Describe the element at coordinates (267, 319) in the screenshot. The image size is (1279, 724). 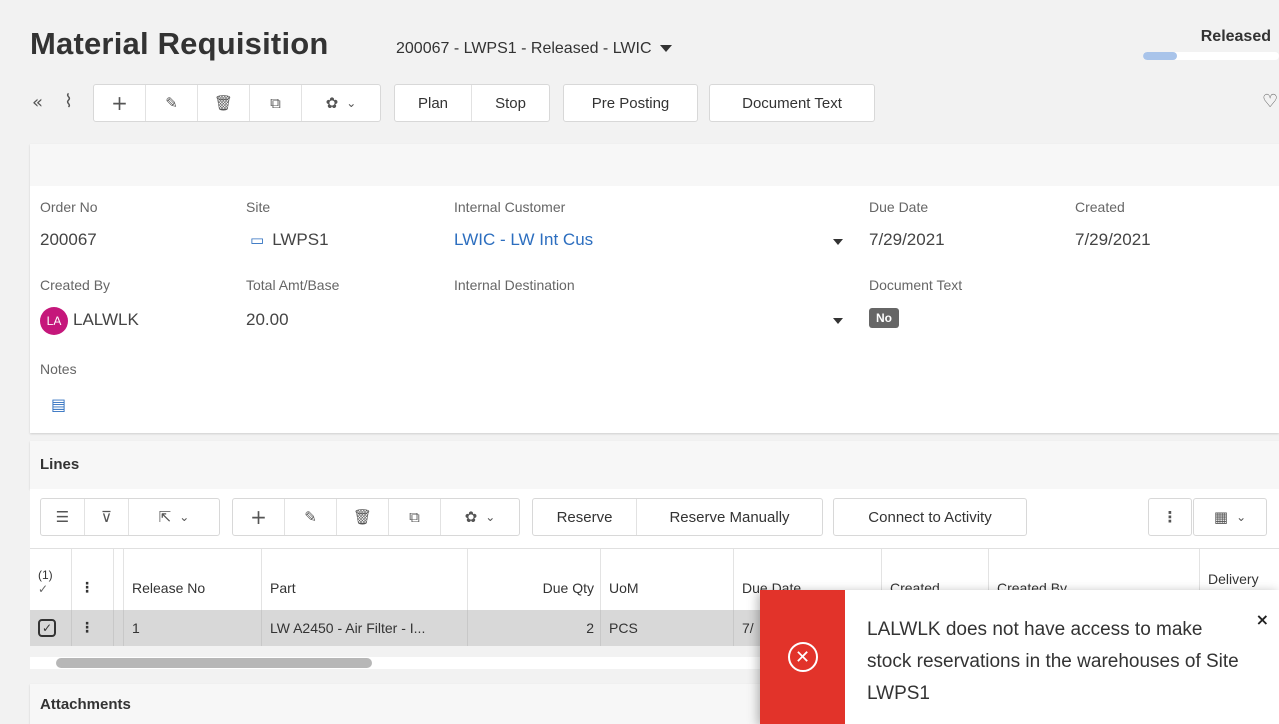
I see `total-amt-value: 20.00` at that location.